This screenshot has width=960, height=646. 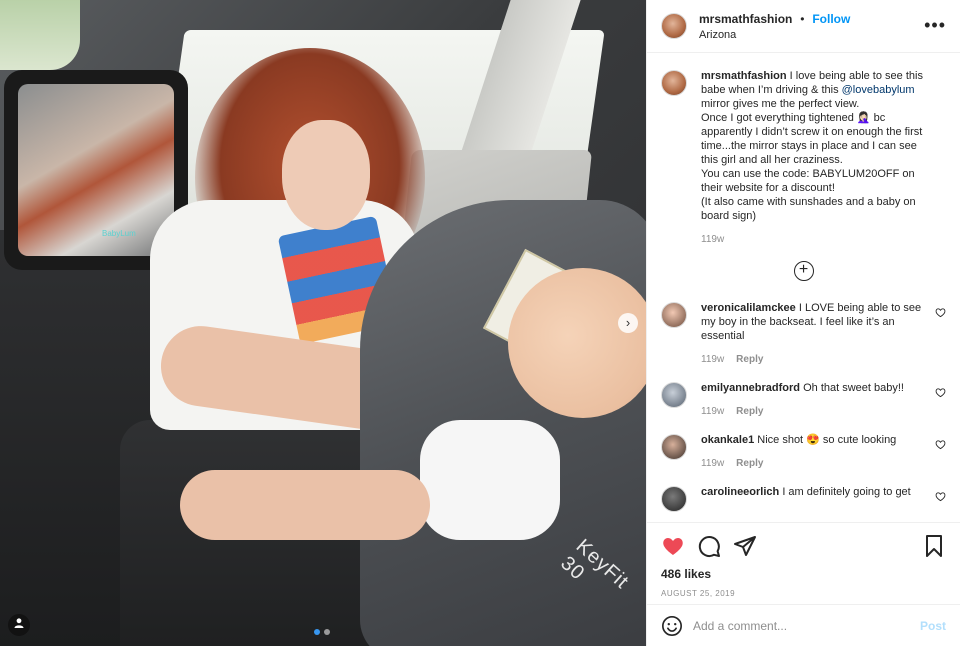 I want to click on mirror-brand: BabyLum, so click(x=119, y=233).